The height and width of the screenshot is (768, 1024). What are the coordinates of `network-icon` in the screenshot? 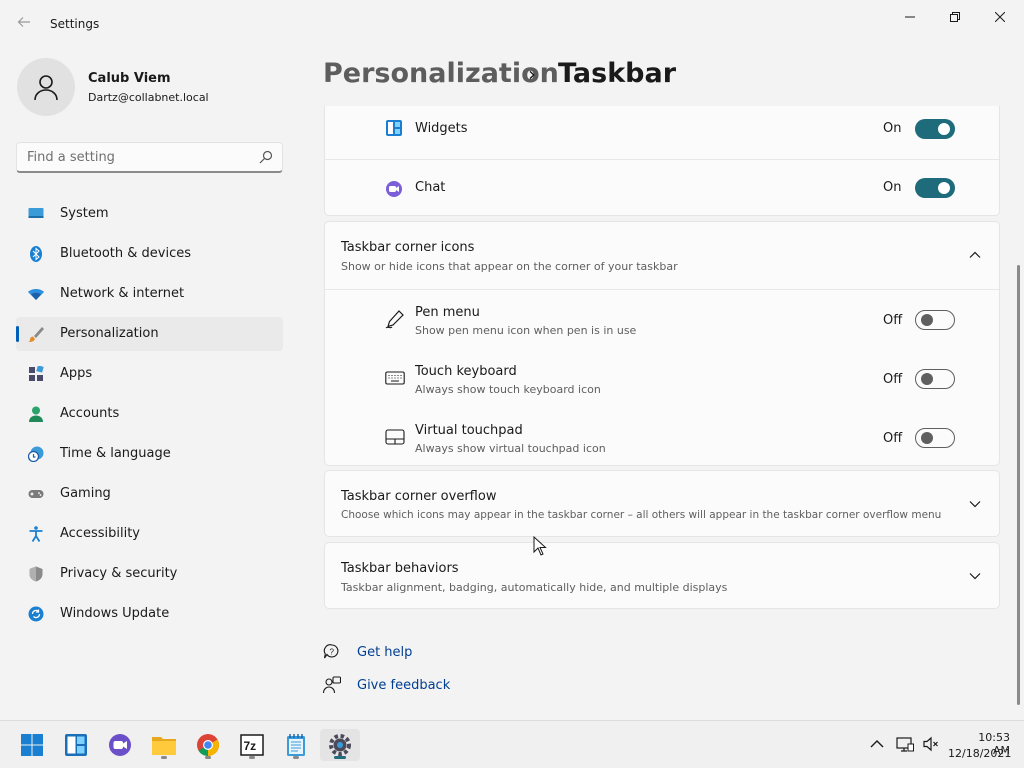 It's located at (905, 744).